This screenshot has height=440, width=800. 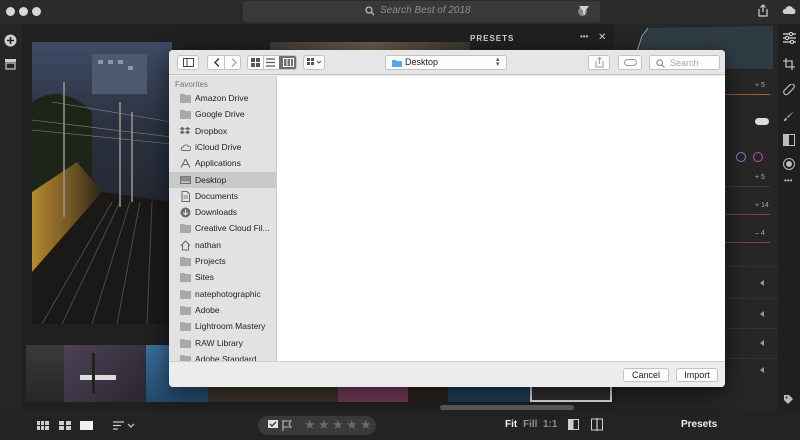 What do you see at coordinates (222, 343) in the screenshot?
I see `sidebar-item-raw-library: RAW Library` at bounding box center [222, 343].